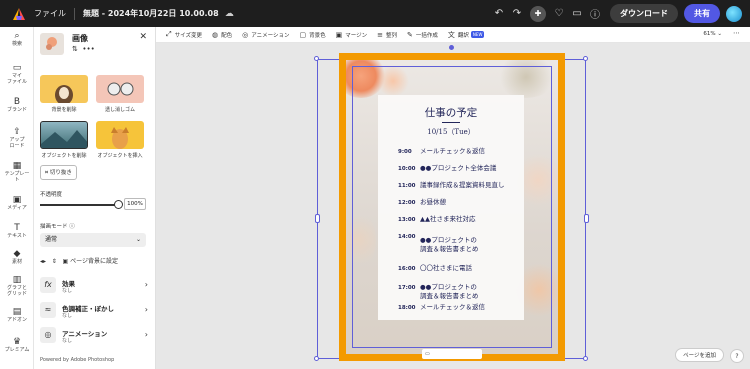 This screenshot has width=750, height=369. Describe the element at coordinates (699, 355) in the screenshot. I see `add-page-button: ページを追加` at that location.